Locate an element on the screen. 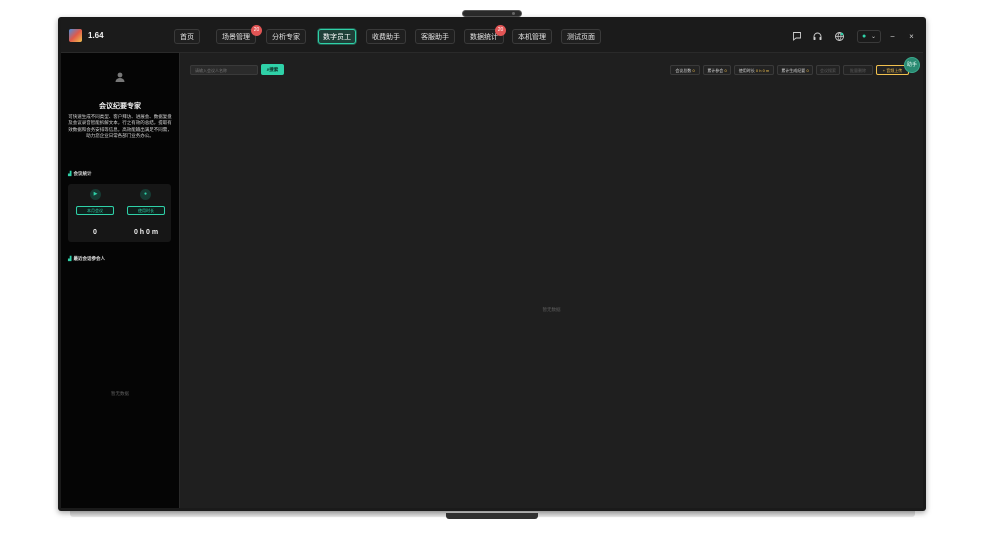 This screenshot has width=985, height=554. nav-item-label: 收费助手 is located at coordinates (386, 37).